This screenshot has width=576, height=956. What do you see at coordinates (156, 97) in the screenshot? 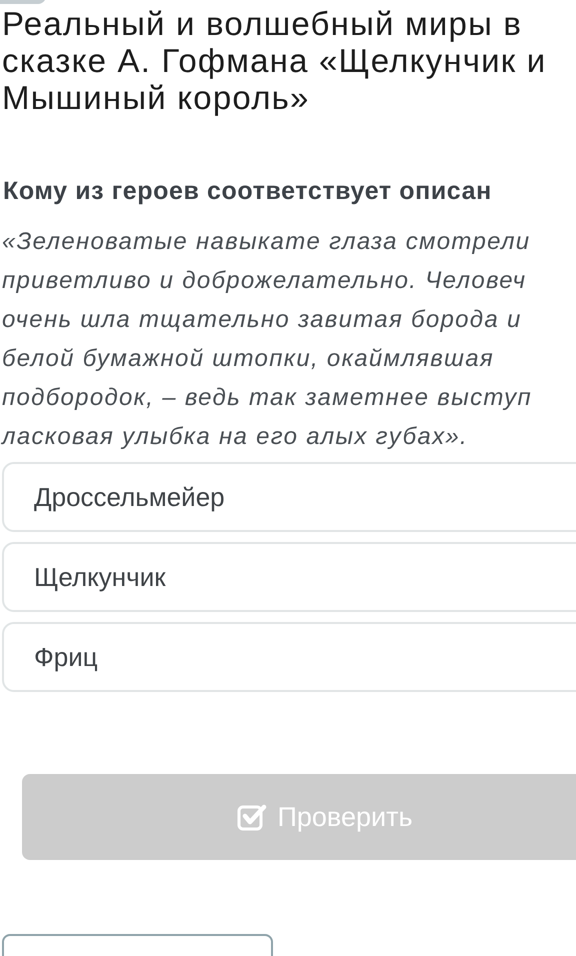
I see `page-title: Мышиный король»` at bounding box center [156, 97].